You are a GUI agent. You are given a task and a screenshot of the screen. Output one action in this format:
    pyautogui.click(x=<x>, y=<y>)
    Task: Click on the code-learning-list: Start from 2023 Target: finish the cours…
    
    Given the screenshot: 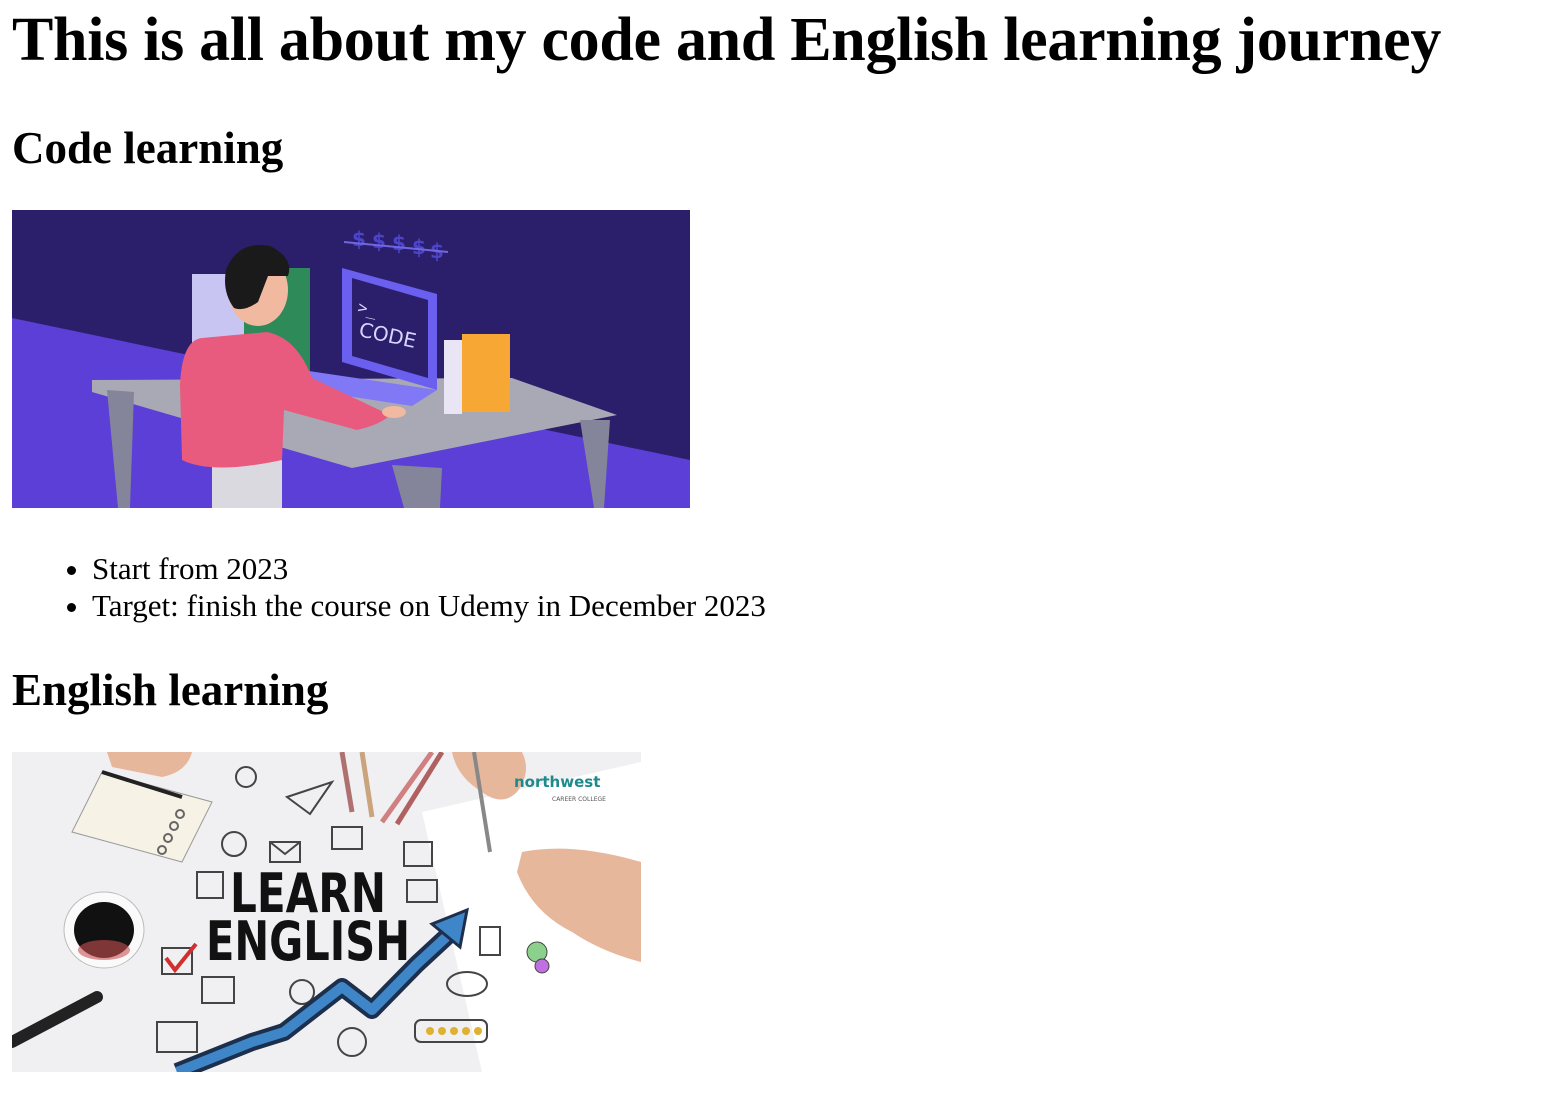 What is the action you would take?
    pyautogui.click(x=774, y=587)
    